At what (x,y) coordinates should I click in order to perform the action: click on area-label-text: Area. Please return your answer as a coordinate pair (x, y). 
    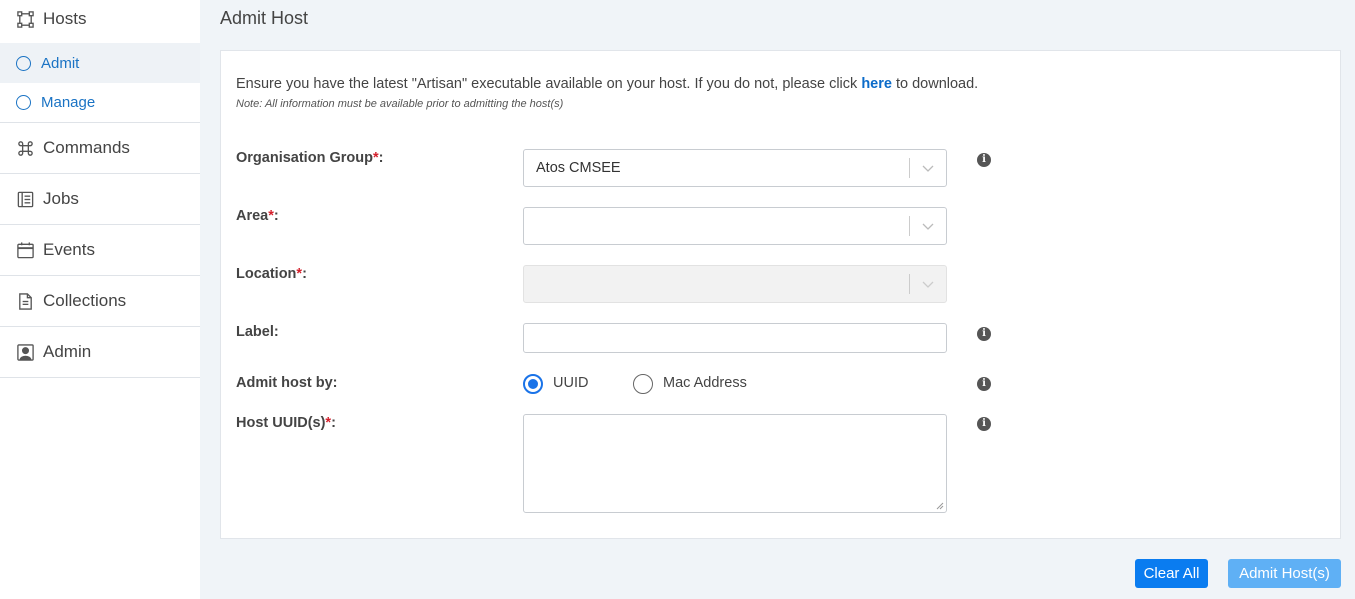
    Looking at the image, I should click on (252, 216).